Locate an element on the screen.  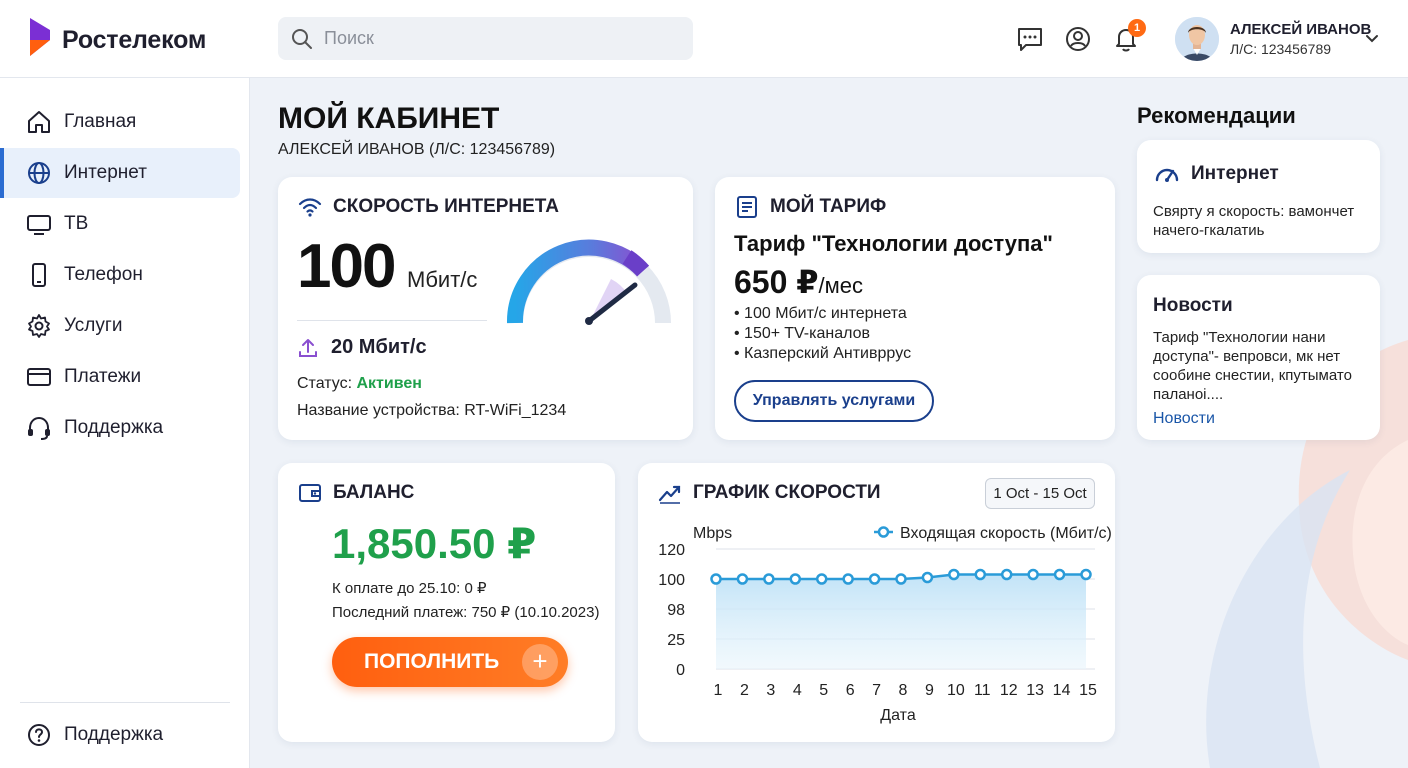
manage-services-button: Управлять услугами is located at coordinates (834, 401).